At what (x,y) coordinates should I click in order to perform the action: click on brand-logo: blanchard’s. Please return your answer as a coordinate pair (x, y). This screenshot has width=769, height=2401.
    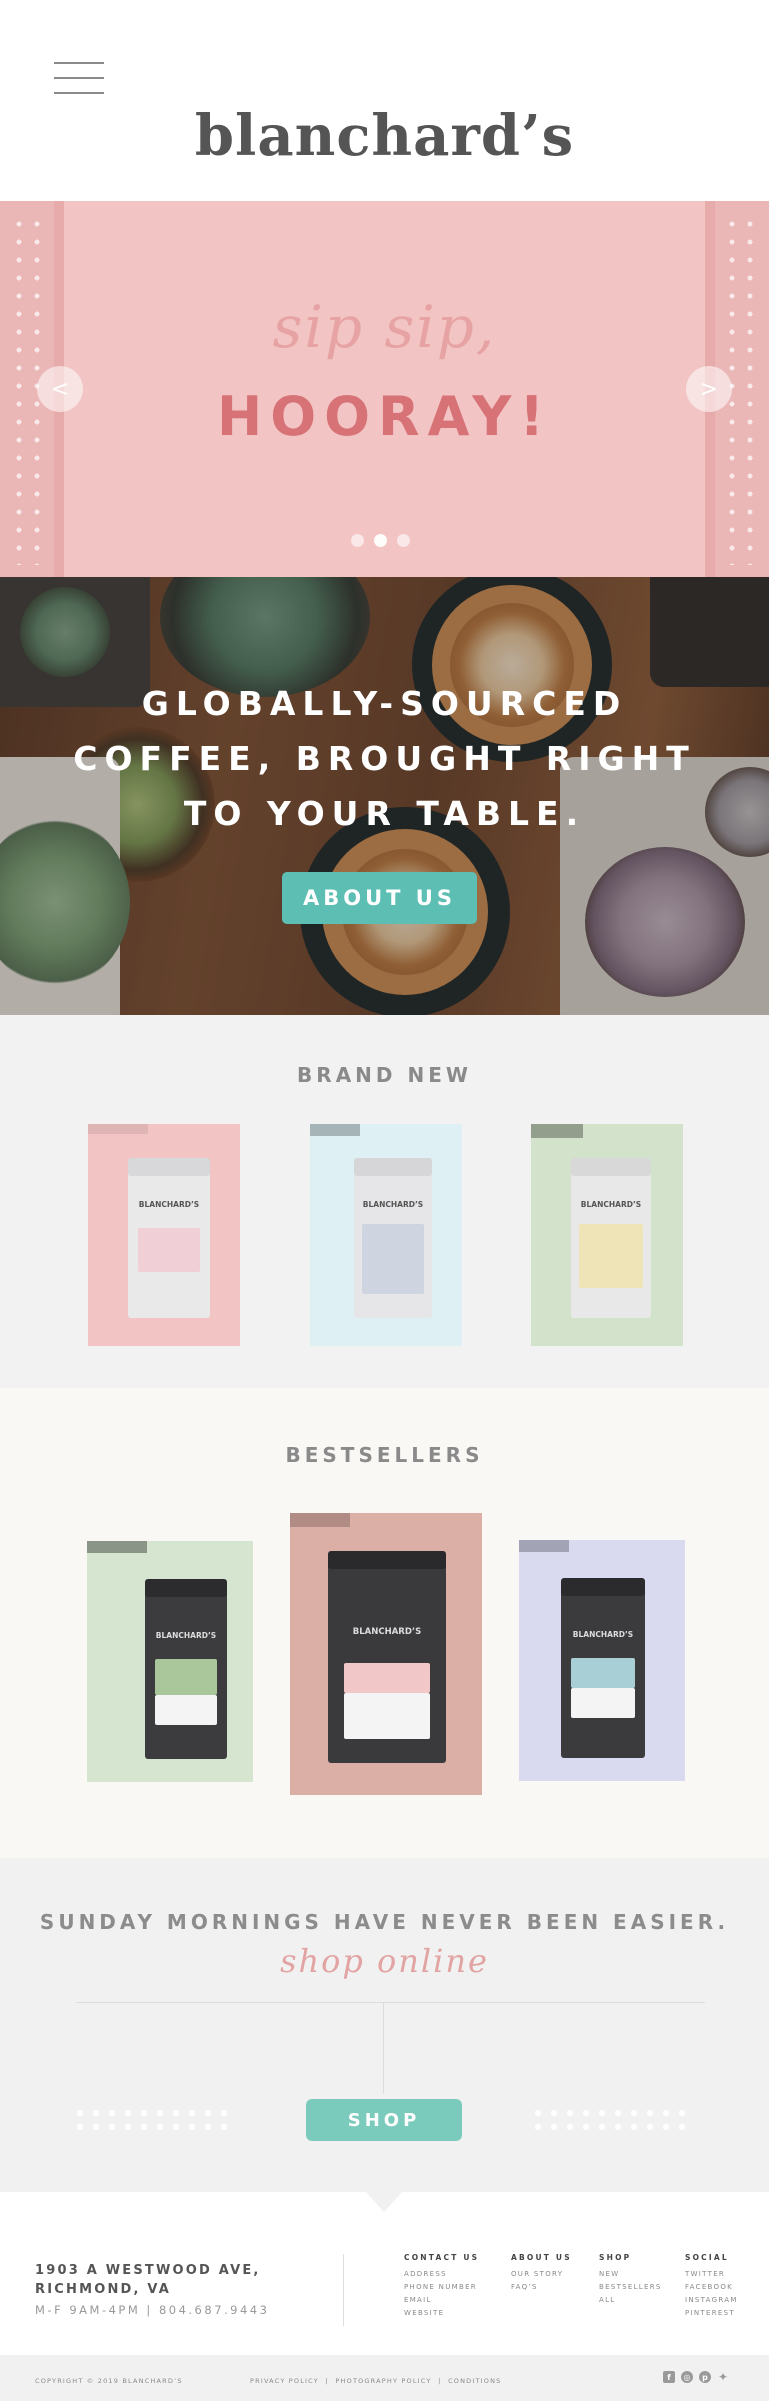
    Looking at the image, I should click on (384, 136).